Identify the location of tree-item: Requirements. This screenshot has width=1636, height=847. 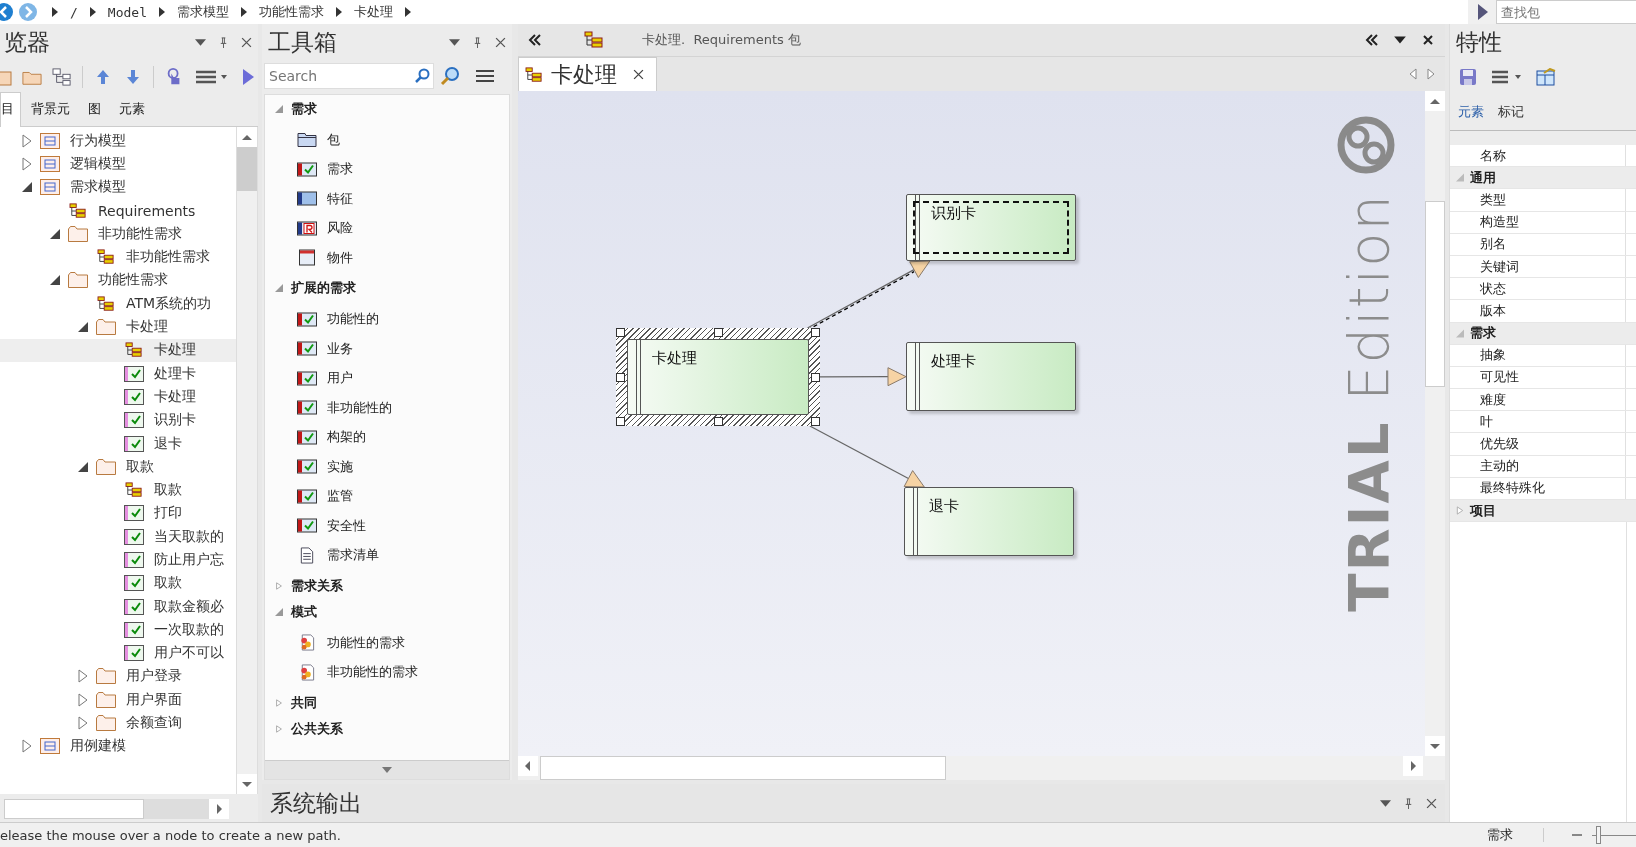
(118, 210).